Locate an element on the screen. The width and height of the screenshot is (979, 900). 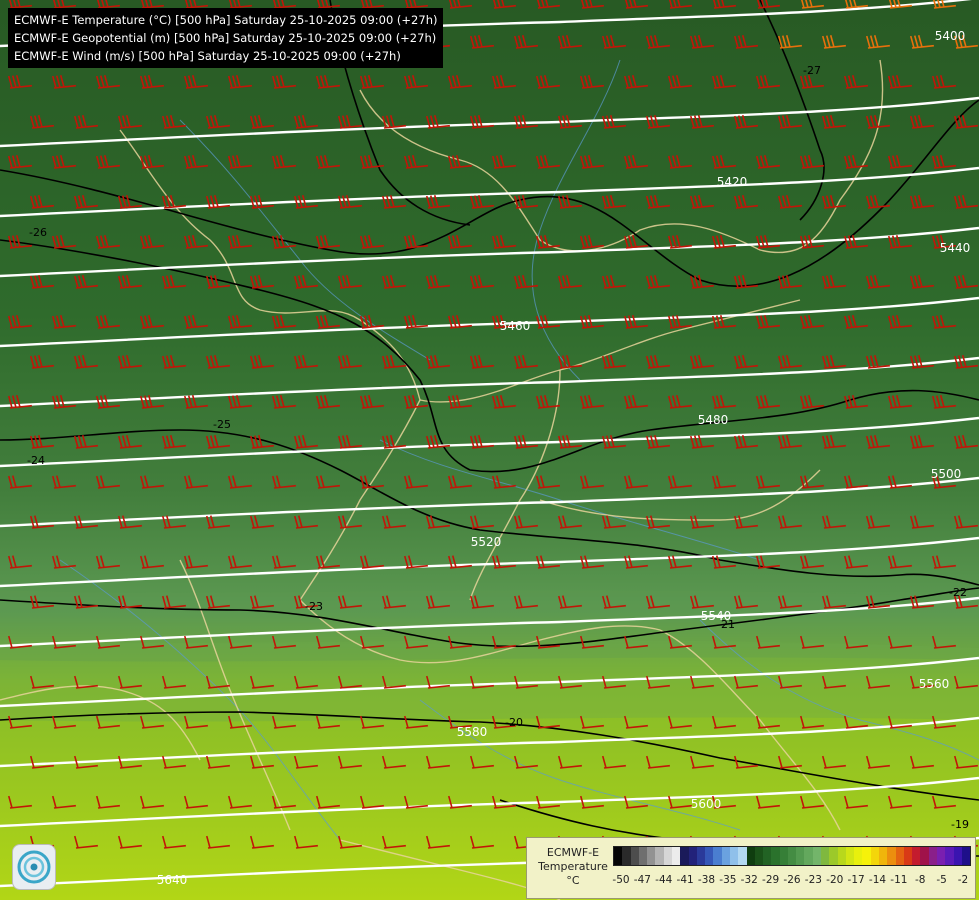
legend-label: ECMWF-E Temperature °C is located at coordinates (573, 867).